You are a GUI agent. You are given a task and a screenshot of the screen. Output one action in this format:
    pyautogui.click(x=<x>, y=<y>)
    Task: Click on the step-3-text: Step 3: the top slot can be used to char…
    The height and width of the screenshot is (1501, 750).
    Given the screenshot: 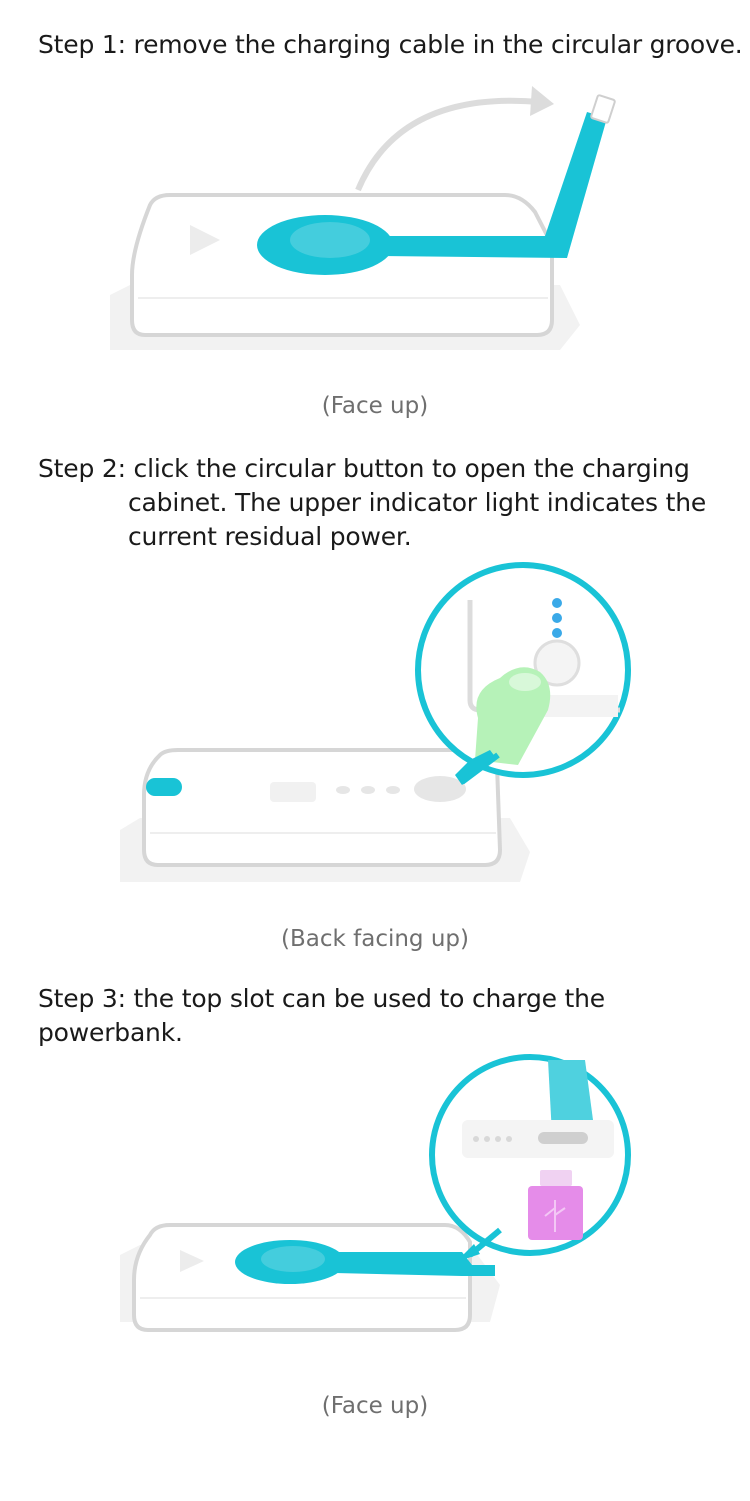 What is the action you would take?
    pyautogui.click(x=321, y=1015)
    